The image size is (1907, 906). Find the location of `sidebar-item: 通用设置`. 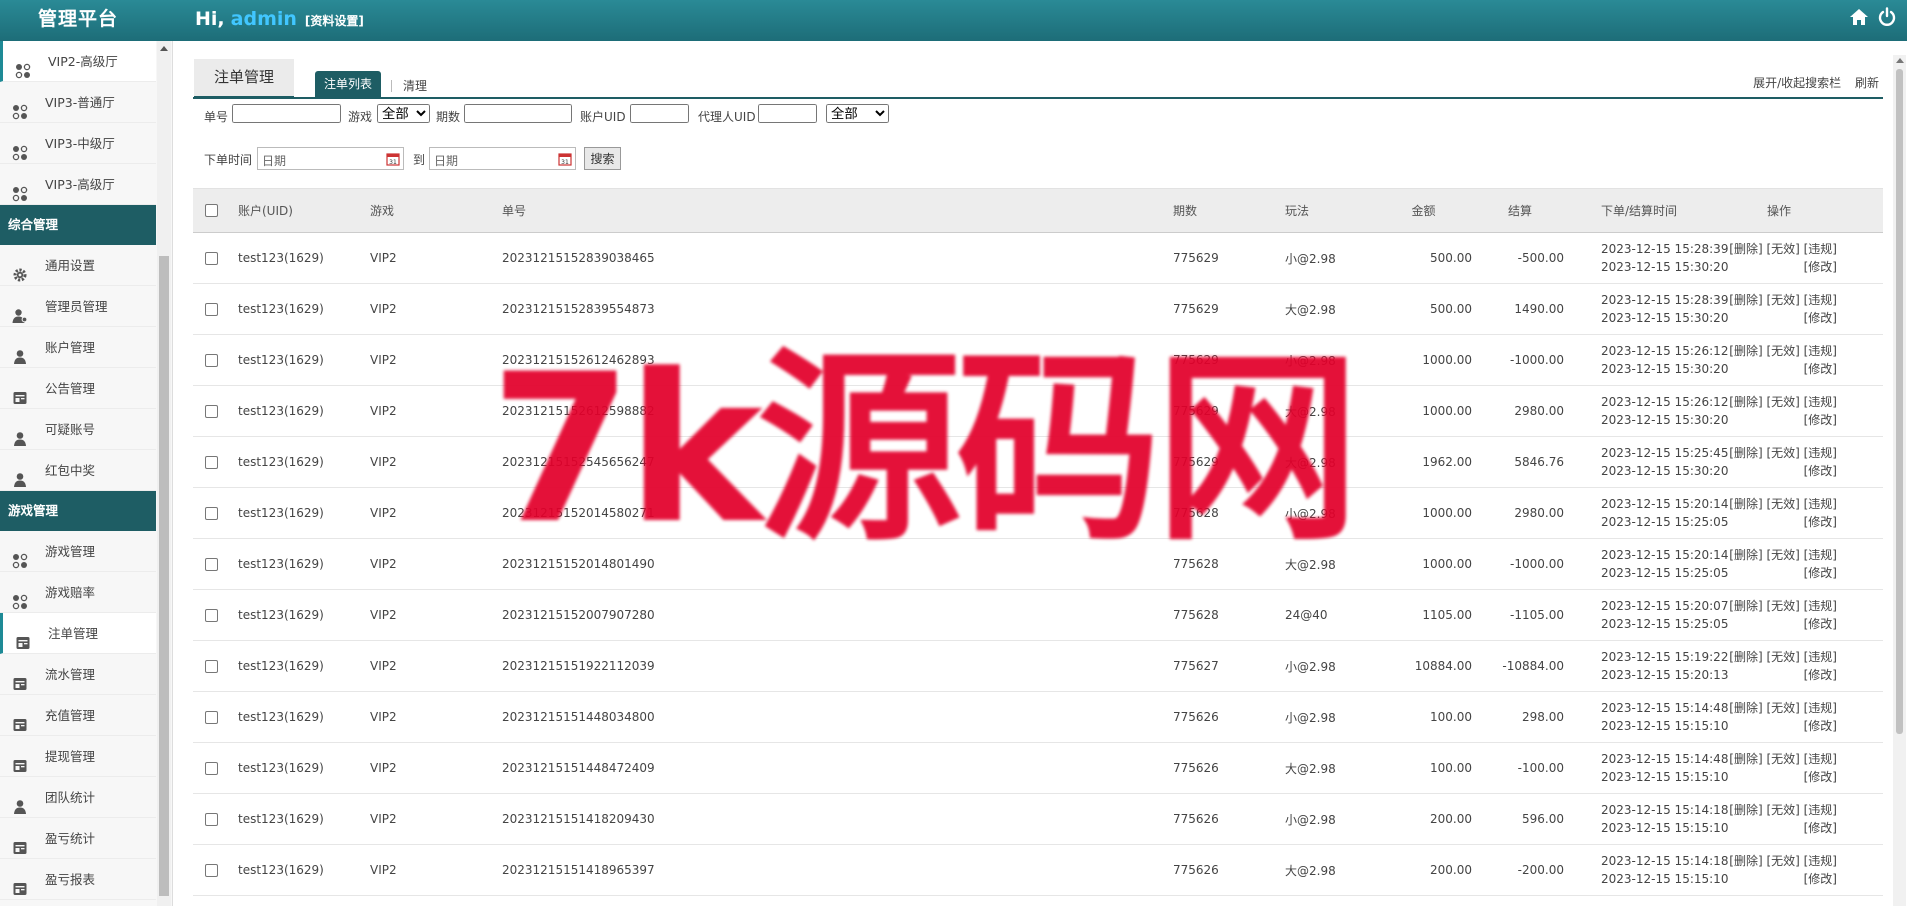

sidebar-item: 通用设置 is located at coordinates (78, 265).